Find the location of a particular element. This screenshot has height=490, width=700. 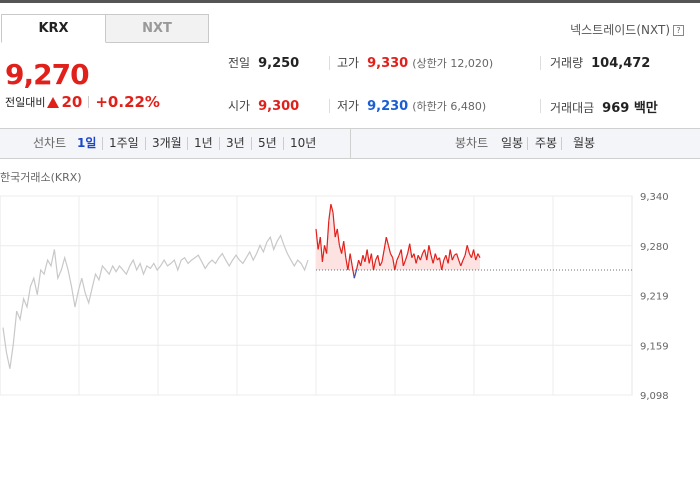

current-price: 9,270 is located at coordinates (47, 74).